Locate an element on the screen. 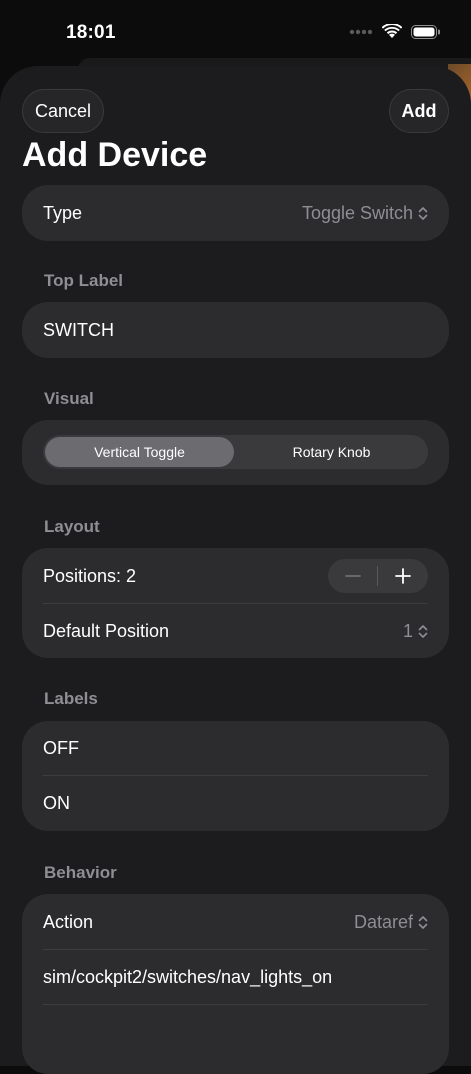  action-picker-row: Action Dataref is located at coordinates (235, 922).